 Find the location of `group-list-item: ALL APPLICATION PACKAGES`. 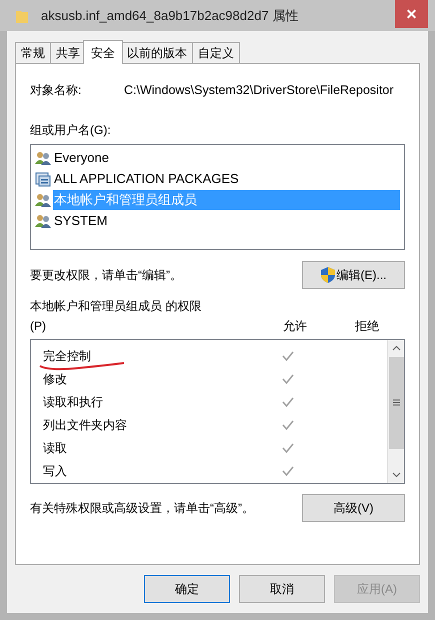

group-list-item: ALL APPLICATION PACKAGES is located at coordinates (226, 179).